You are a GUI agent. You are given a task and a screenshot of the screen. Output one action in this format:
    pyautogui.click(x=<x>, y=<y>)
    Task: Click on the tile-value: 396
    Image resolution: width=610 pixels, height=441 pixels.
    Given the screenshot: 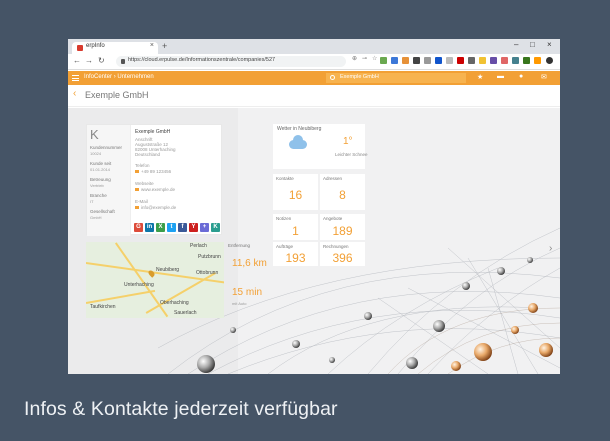 What is the action you would take?
    pyautogui.click(x=342, y=258)
    